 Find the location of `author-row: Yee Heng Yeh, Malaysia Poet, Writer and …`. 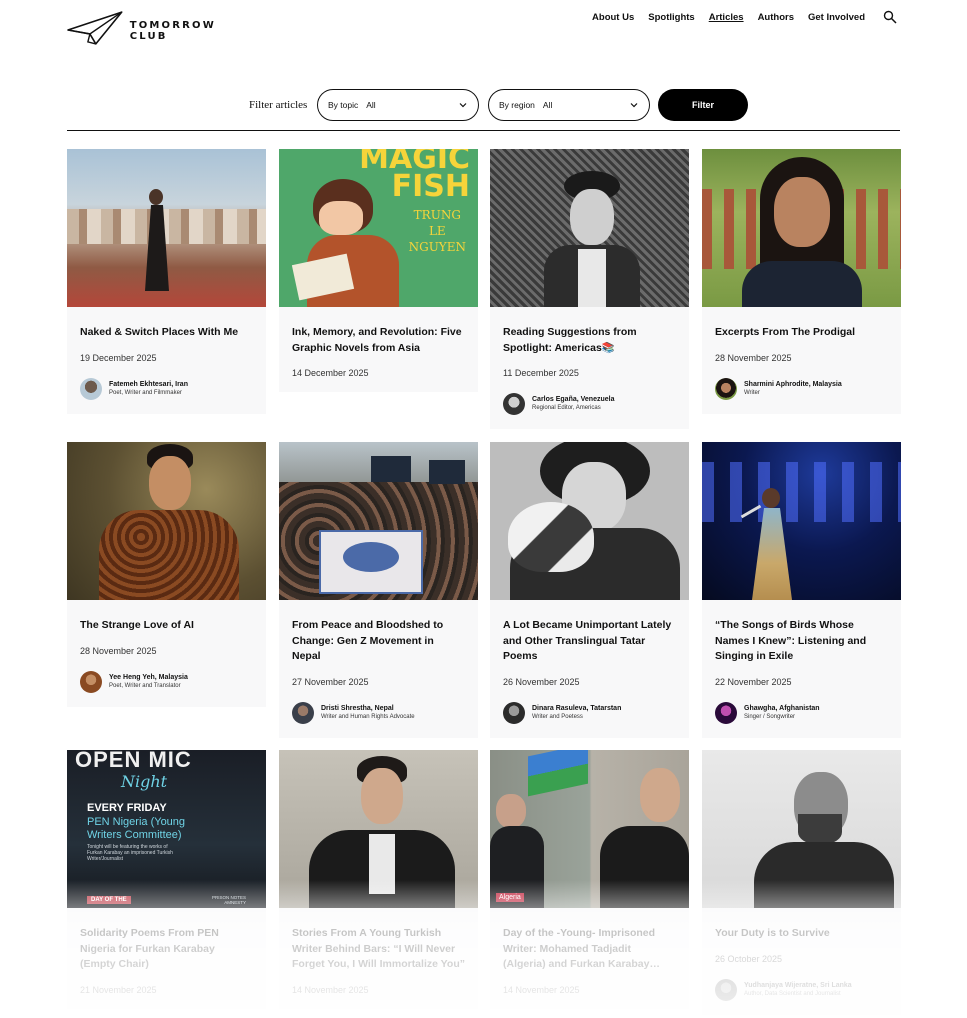

author-row: Yee Heng Yeh, Malaysia Poet, Writer and … is located at coordinates (166, 681).